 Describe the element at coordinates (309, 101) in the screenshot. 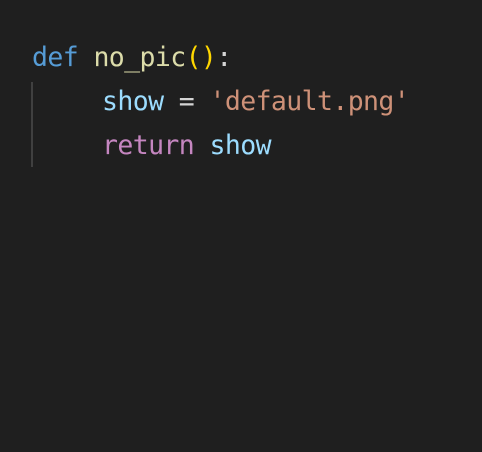

I see `string-literal: 'default.png'` at that location.